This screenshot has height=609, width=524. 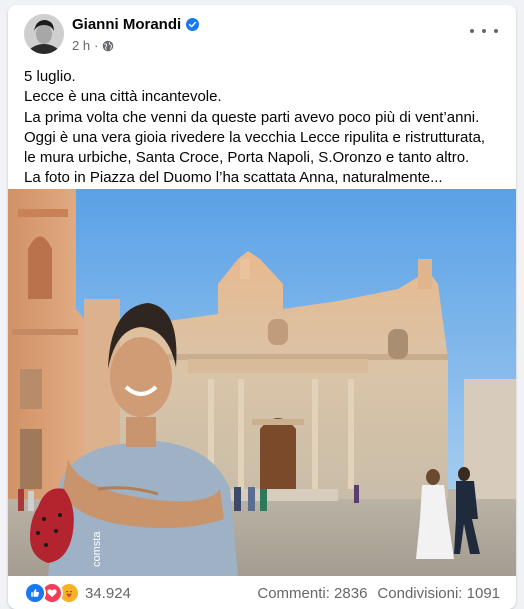 I want to click on avatar, so click(x=44, y=34).